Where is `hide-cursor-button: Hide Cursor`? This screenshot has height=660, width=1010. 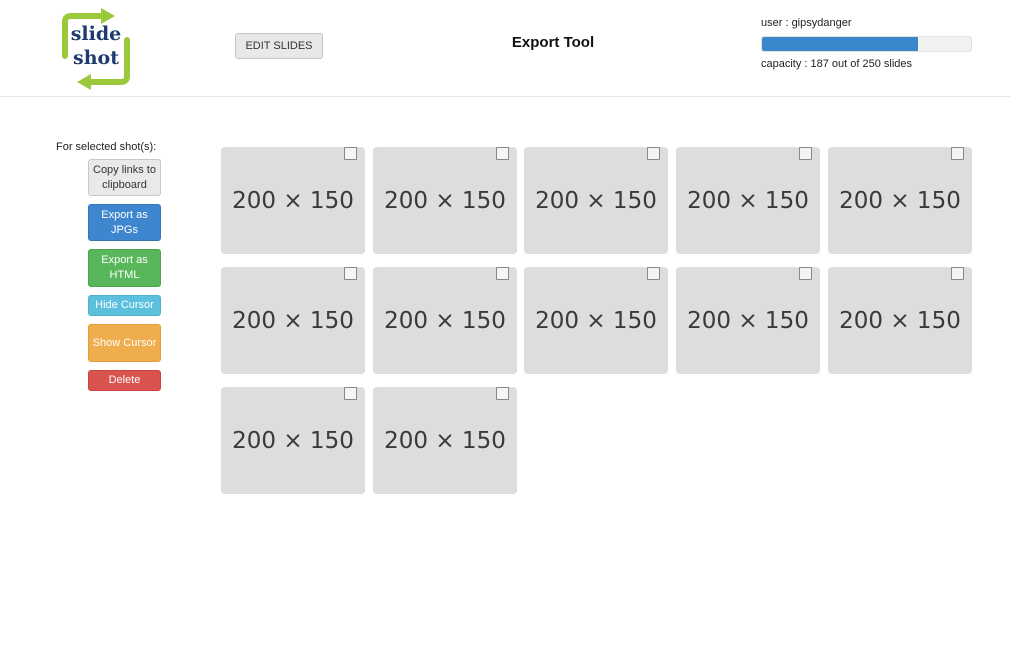 hide-cursor-button: Hide Cursor is located at coordinates (124, 305).